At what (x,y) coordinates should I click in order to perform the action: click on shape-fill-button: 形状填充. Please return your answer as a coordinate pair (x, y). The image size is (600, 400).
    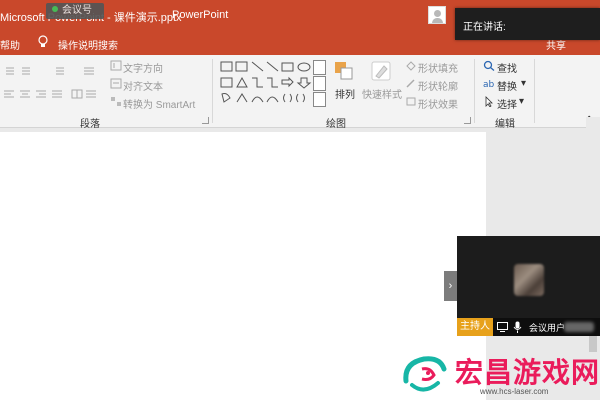
    Looking at the image, I should click on (438, 67).